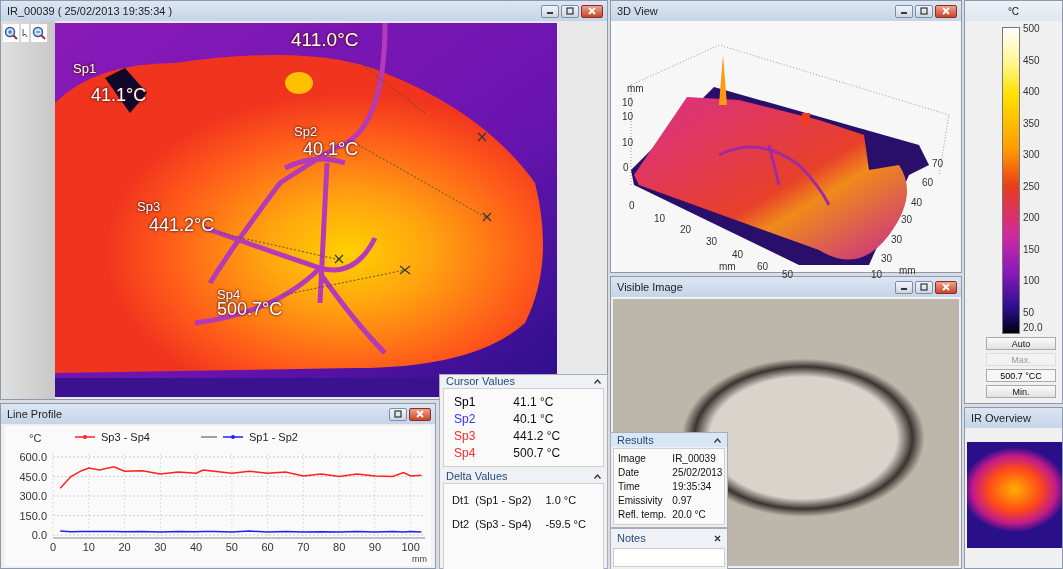  What do you see at coordinates (492, 500) in the screenshot?
I see `delta-name: Dt1 (Sp1 - Sp2)` at bounding box center [492, 500].